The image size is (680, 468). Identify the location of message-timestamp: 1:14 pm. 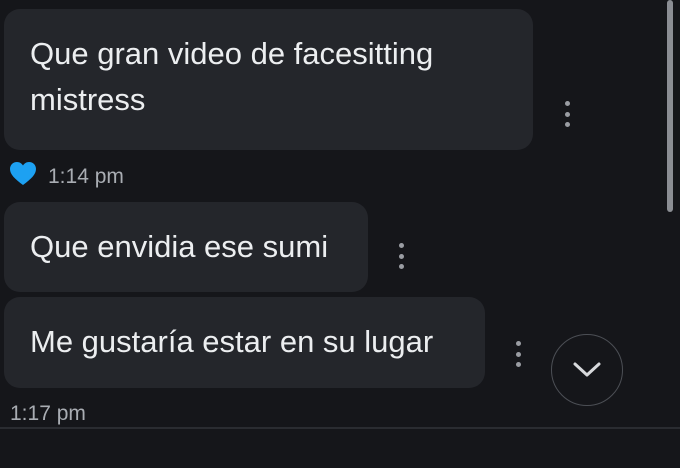
(86, 176).